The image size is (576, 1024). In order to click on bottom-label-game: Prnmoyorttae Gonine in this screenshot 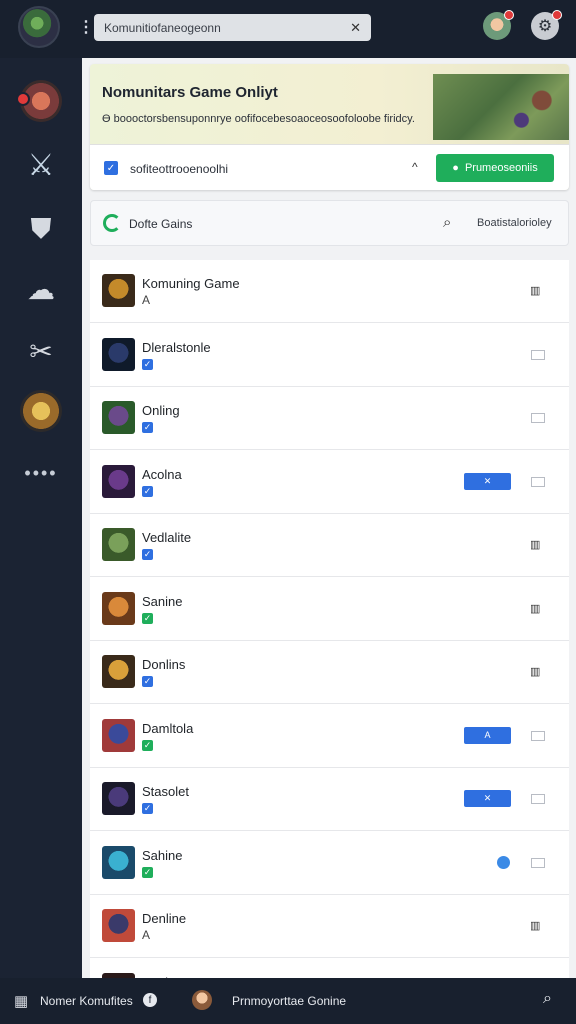, I will do `click(289, 1001)`.